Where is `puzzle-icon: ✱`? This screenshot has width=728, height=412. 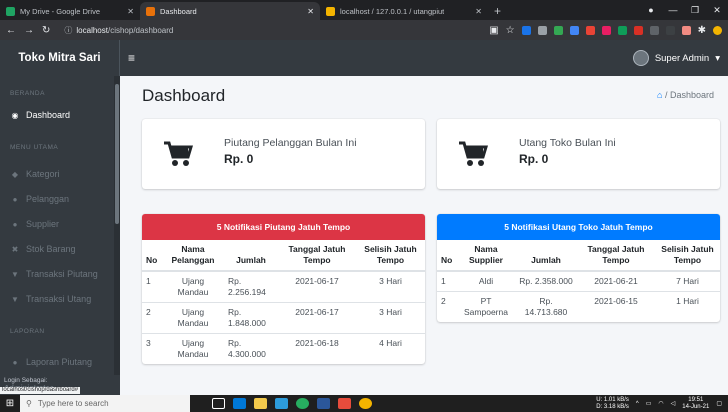 puzzle-icon: ✱ is located at coordinates (702, 30).